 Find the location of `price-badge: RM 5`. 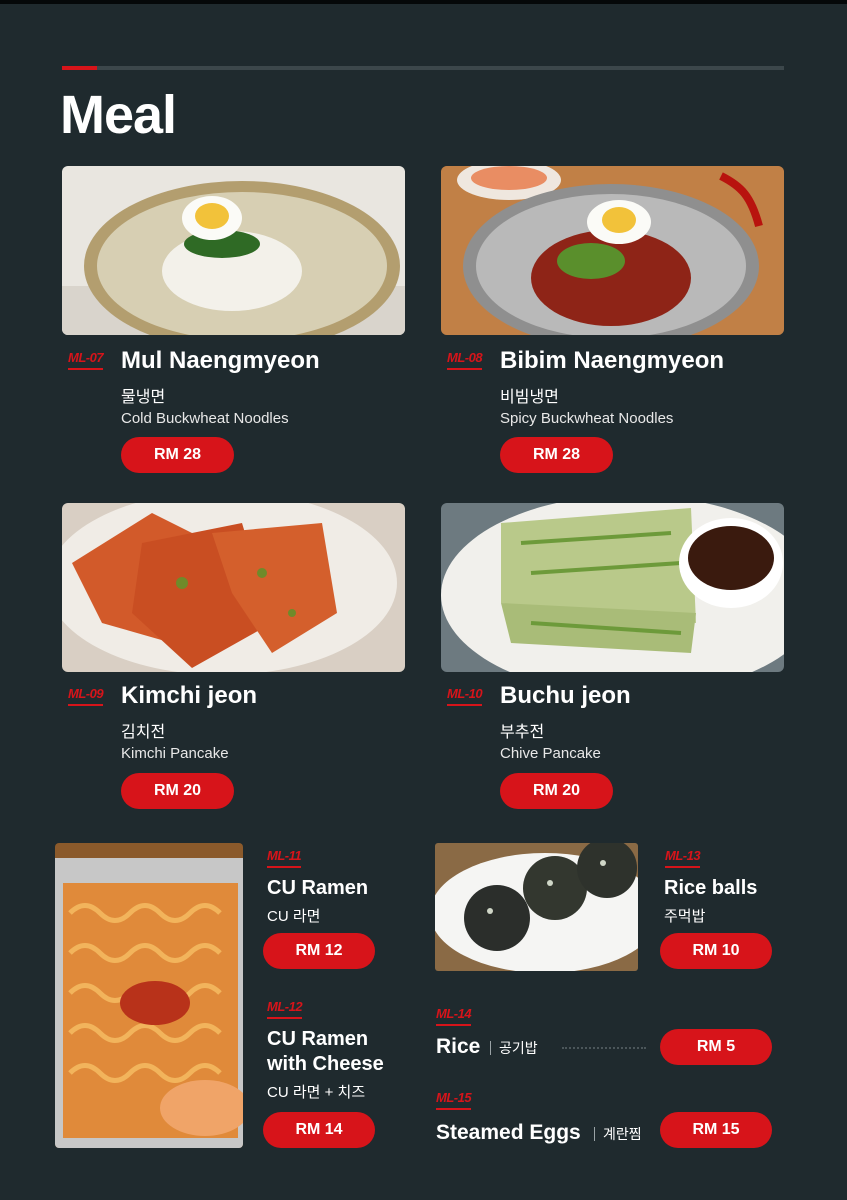

price-badge: RM 5 is located at coordinates (716, 1047).